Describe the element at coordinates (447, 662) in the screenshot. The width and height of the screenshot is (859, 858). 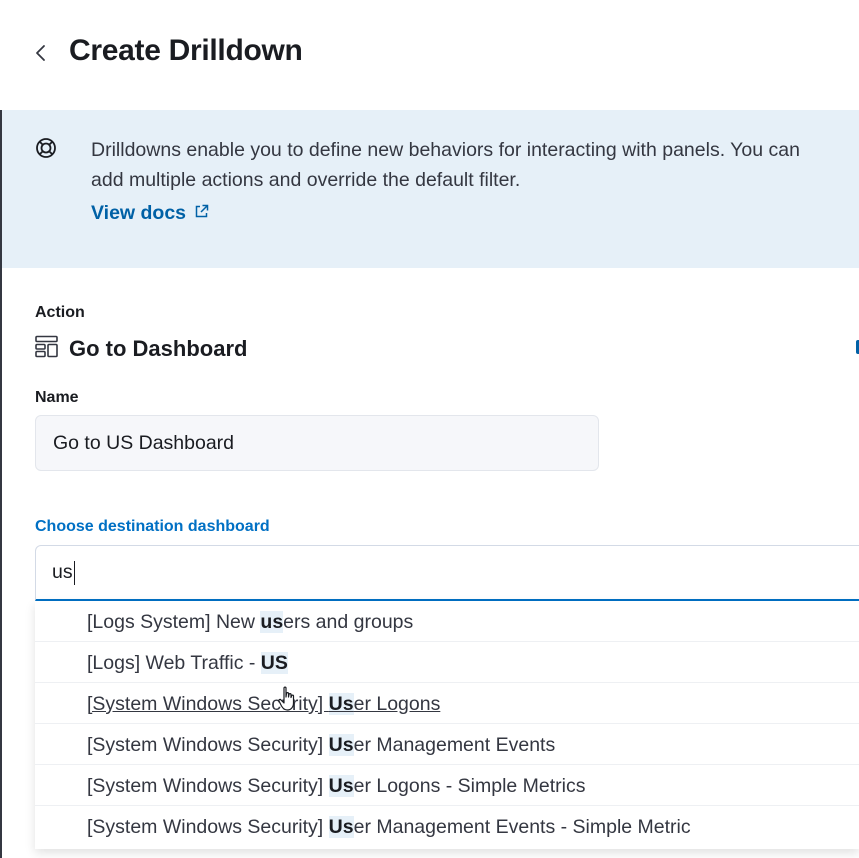
I see `dashboard-option: [Logs] Web Traffic - US` at that location.